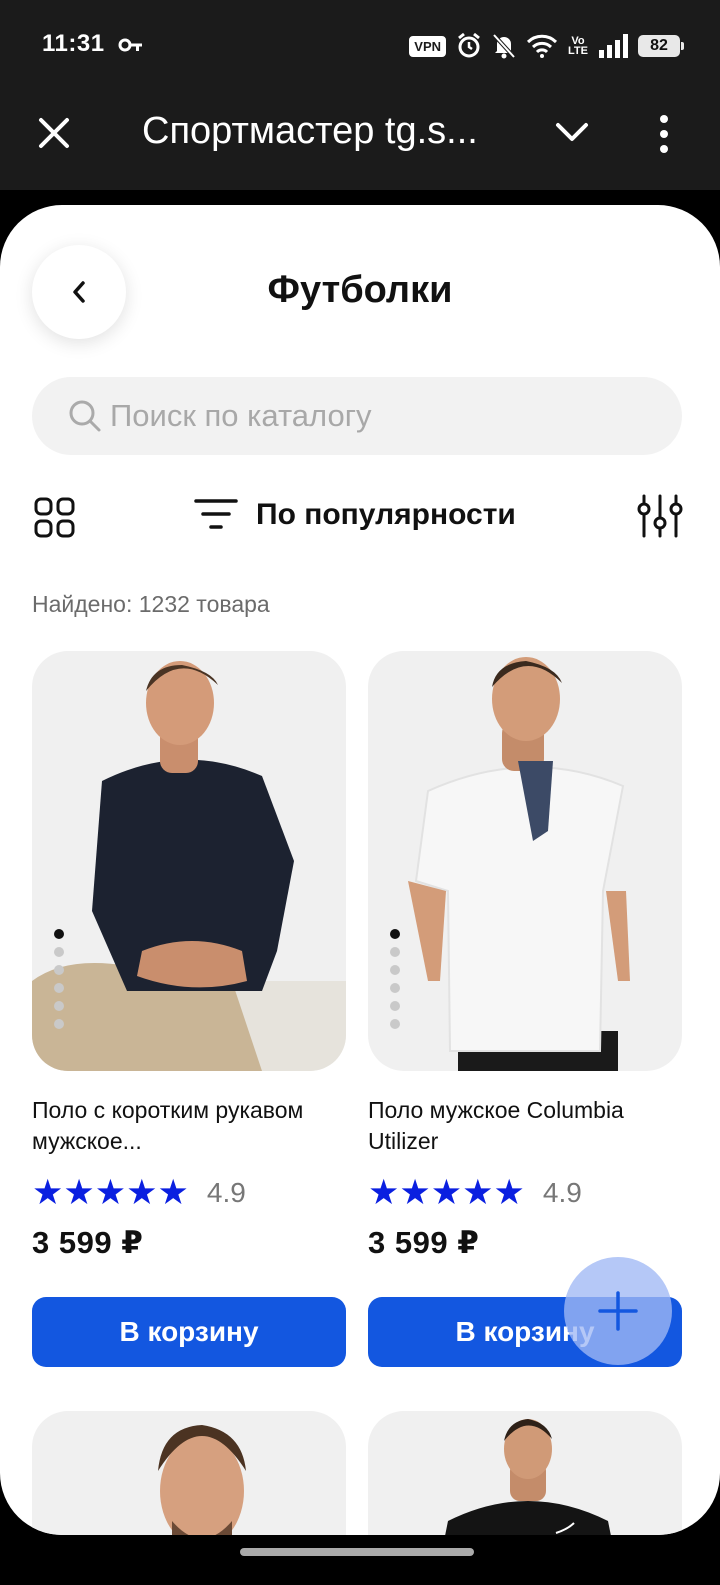 The height and width of the screenshot is (1585, 720). I want to click on product-name: Поло мужское Columbia Utilizer, so click(496, 1125).